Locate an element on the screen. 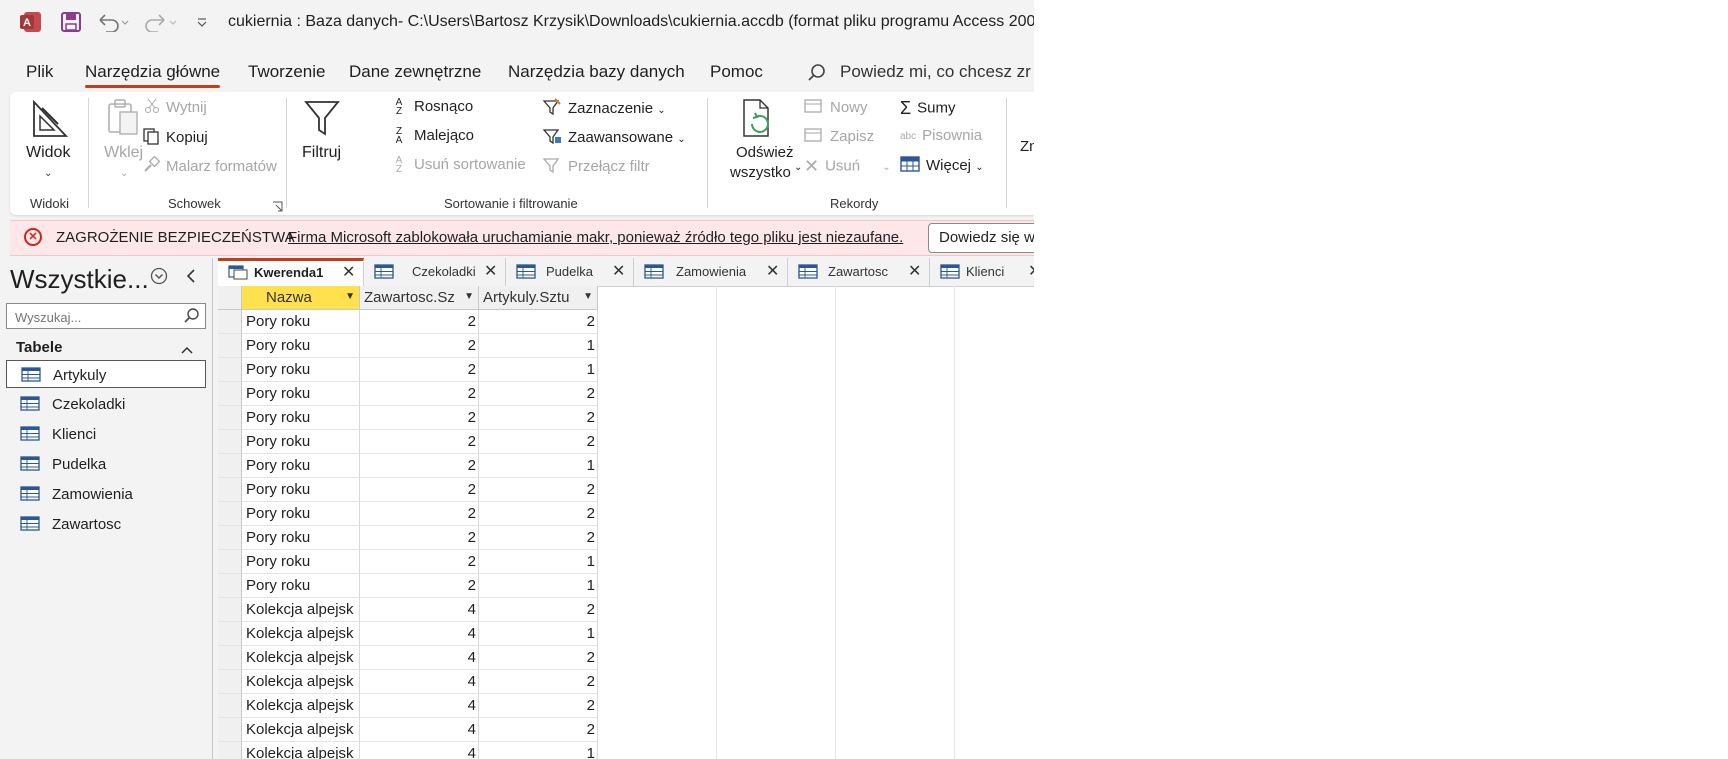  delete-record-button: ✕ Usuń ⌄ is located at coordinates (847, 166).